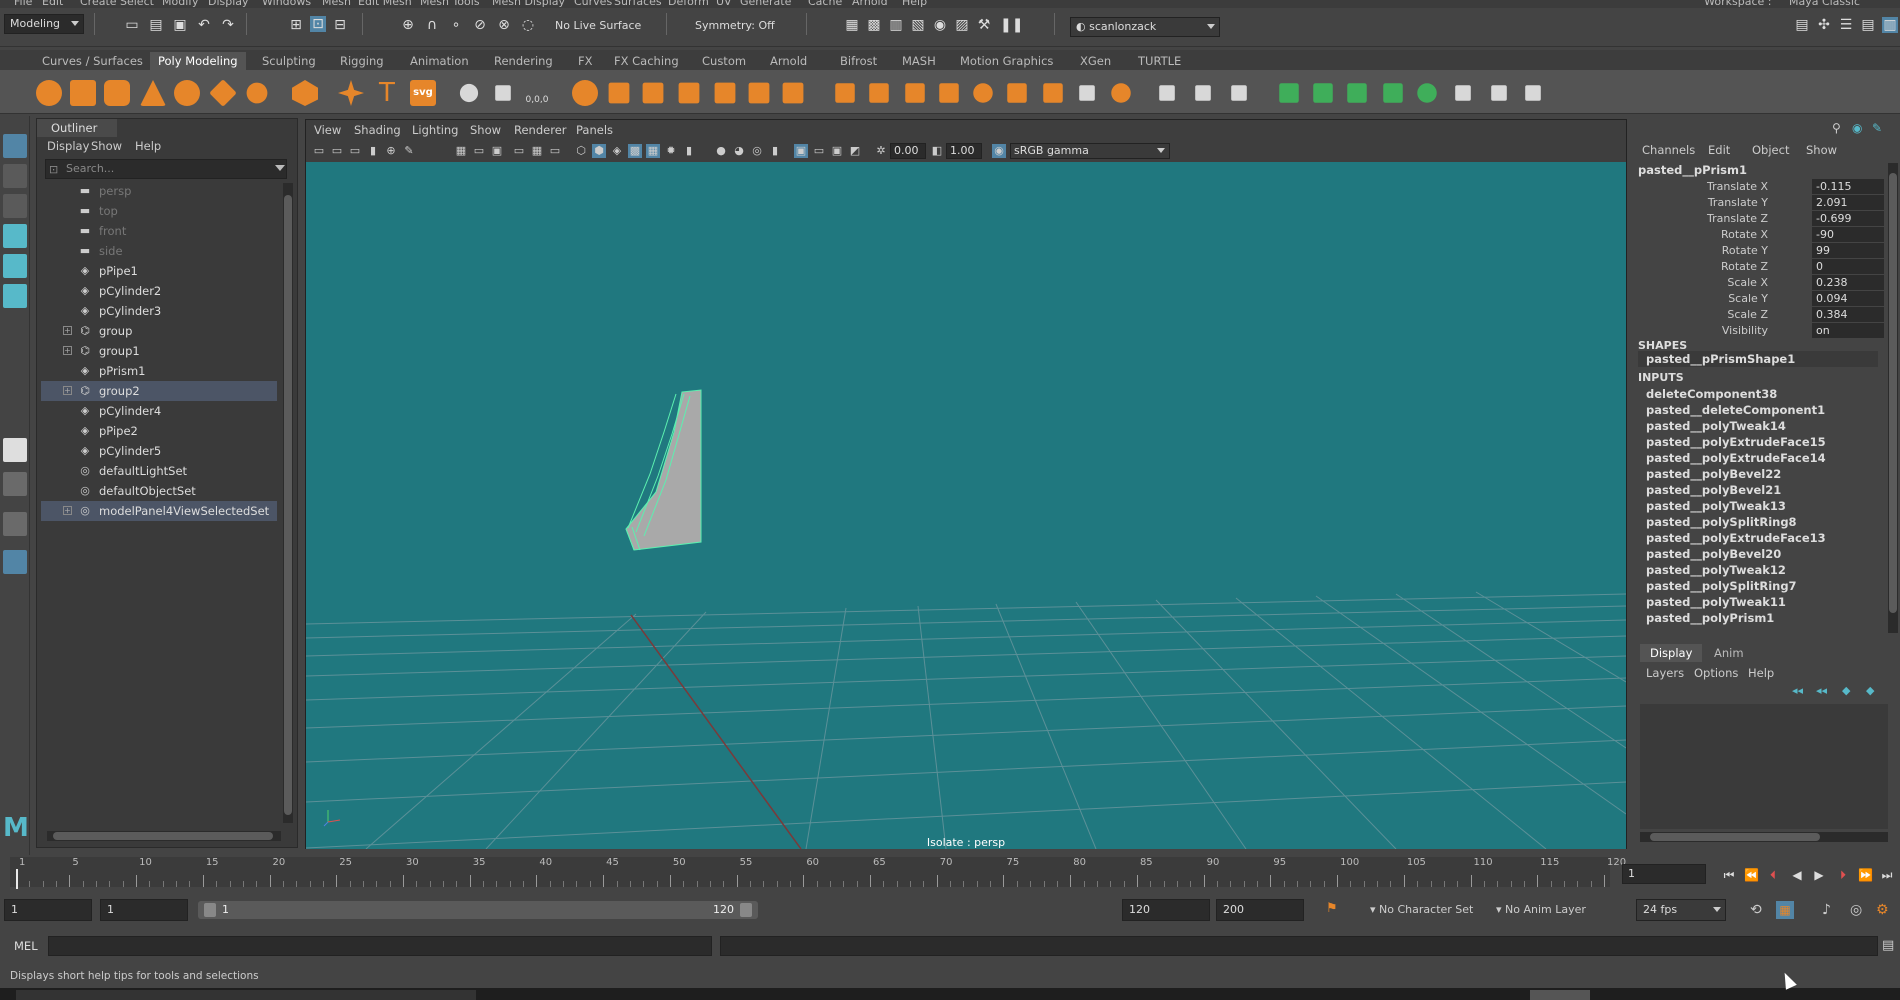  I want to click on input-node: pasted__polySplitRing7, so click(1721, 586).